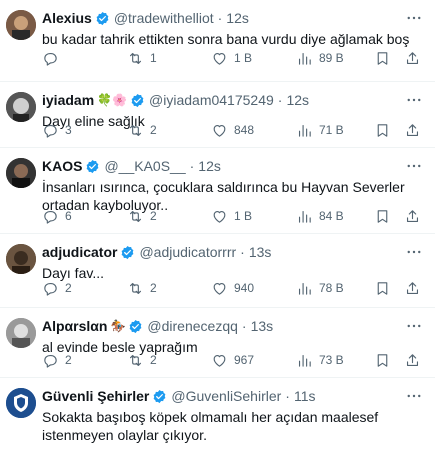  Describe the element at coordinates (320, 130) in the screenshot. I see `views-button: 71 B` at that location.